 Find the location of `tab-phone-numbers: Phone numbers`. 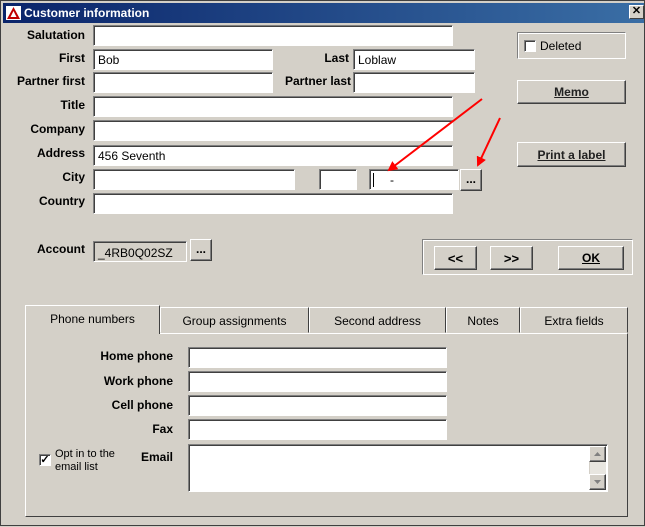

tab-phone-numbers: Phone numbers is located at coordinates (92, 319).